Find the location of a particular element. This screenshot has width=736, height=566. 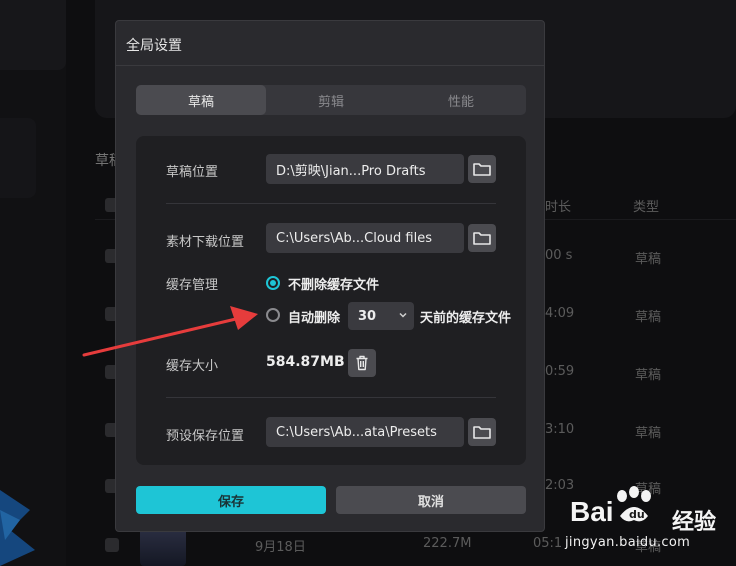

preset-location-field: C:\Users\Ab...ata\Presets is located at coordinates (365, 432).